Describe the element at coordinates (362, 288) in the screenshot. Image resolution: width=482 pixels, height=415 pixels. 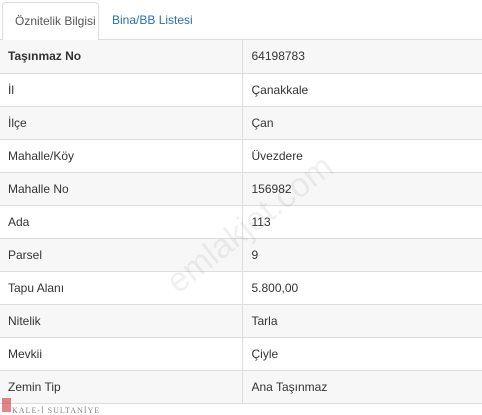
I see `row-value-tapu-alani: 5.800,00` at that location.